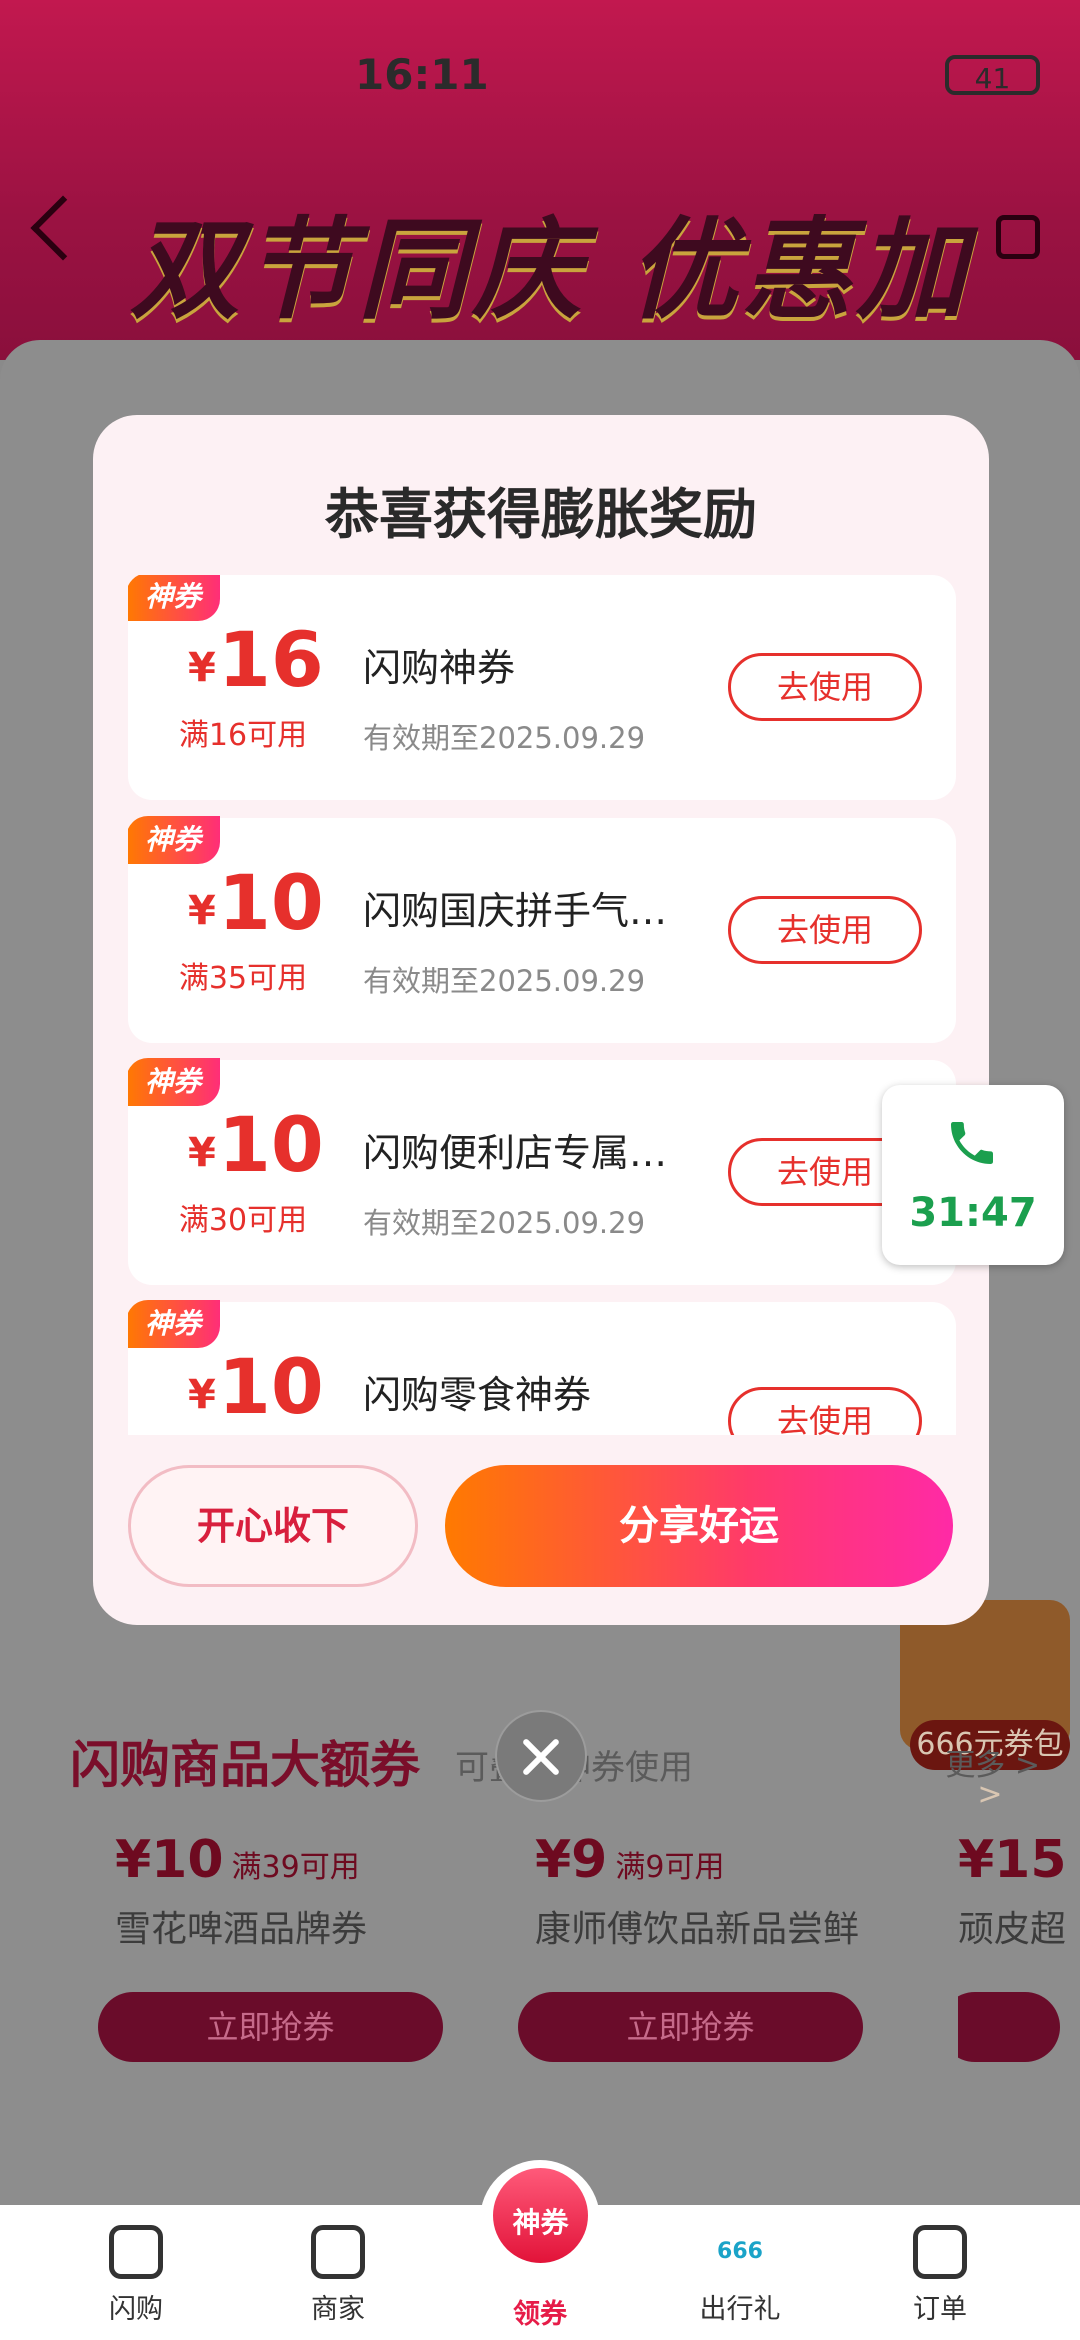 This screenshot has width=1080, height=2340. Describe the element at coordinates (697, 1929) in the screenshot. I see `bg-card-name: 康师傅饮品新品尝鲜` at that location.